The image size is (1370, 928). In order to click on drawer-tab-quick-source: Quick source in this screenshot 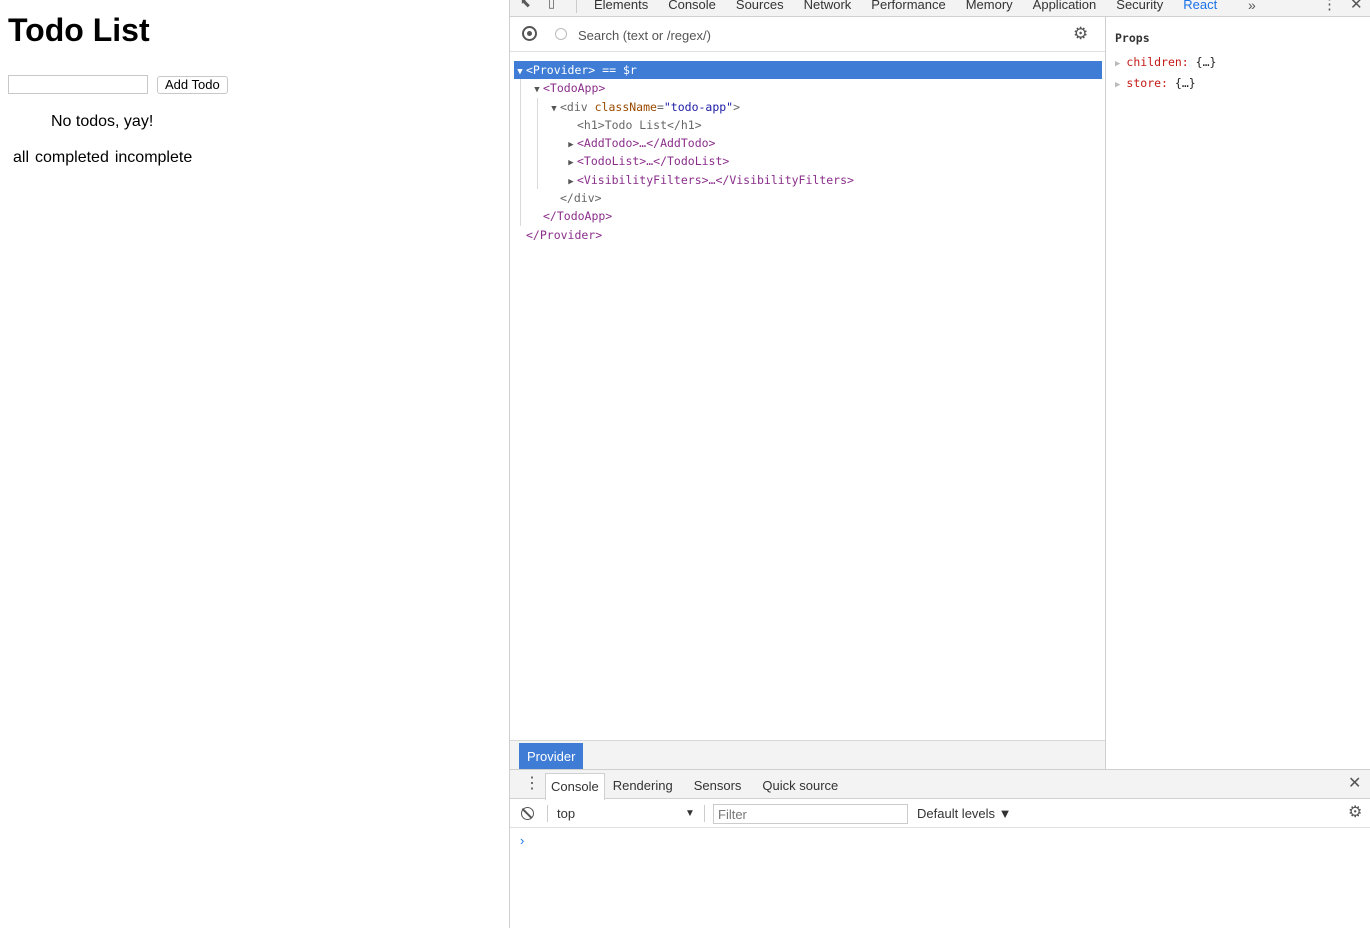, I will do `click(800, 786)`.